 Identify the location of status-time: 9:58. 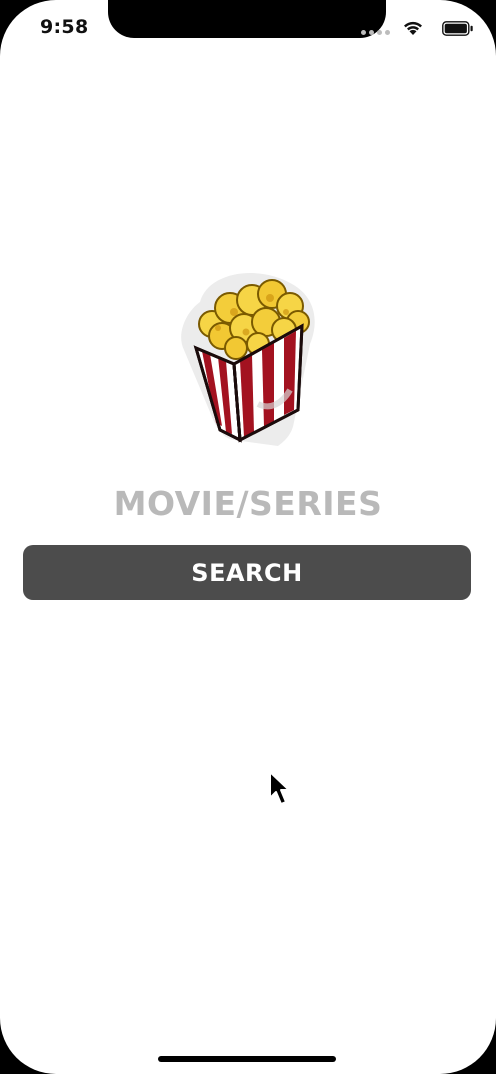
(64, 27).